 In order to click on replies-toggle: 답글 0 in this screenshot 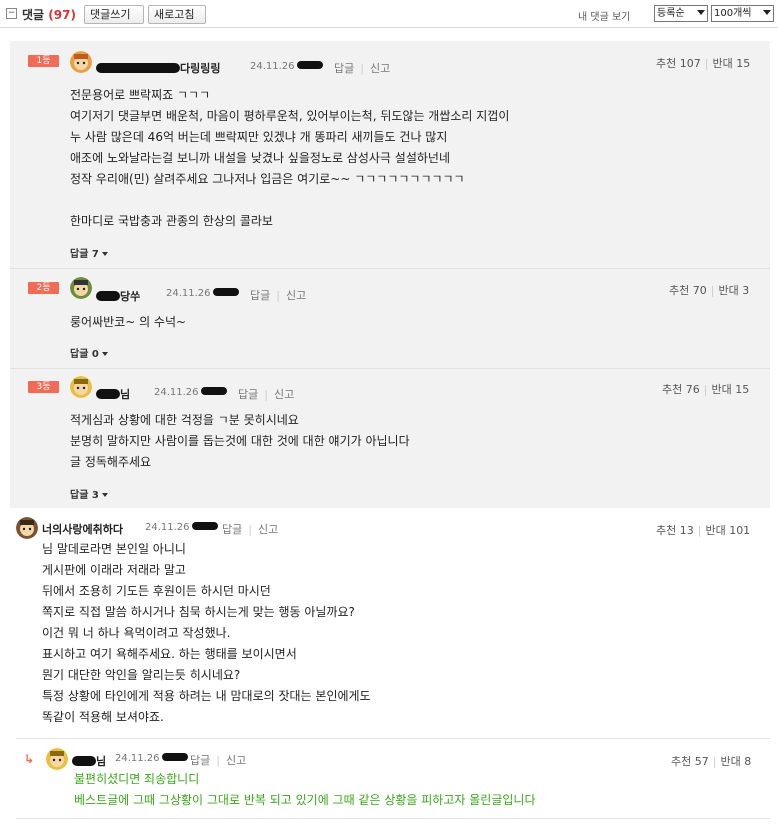, I will do `click(89, 352)`.